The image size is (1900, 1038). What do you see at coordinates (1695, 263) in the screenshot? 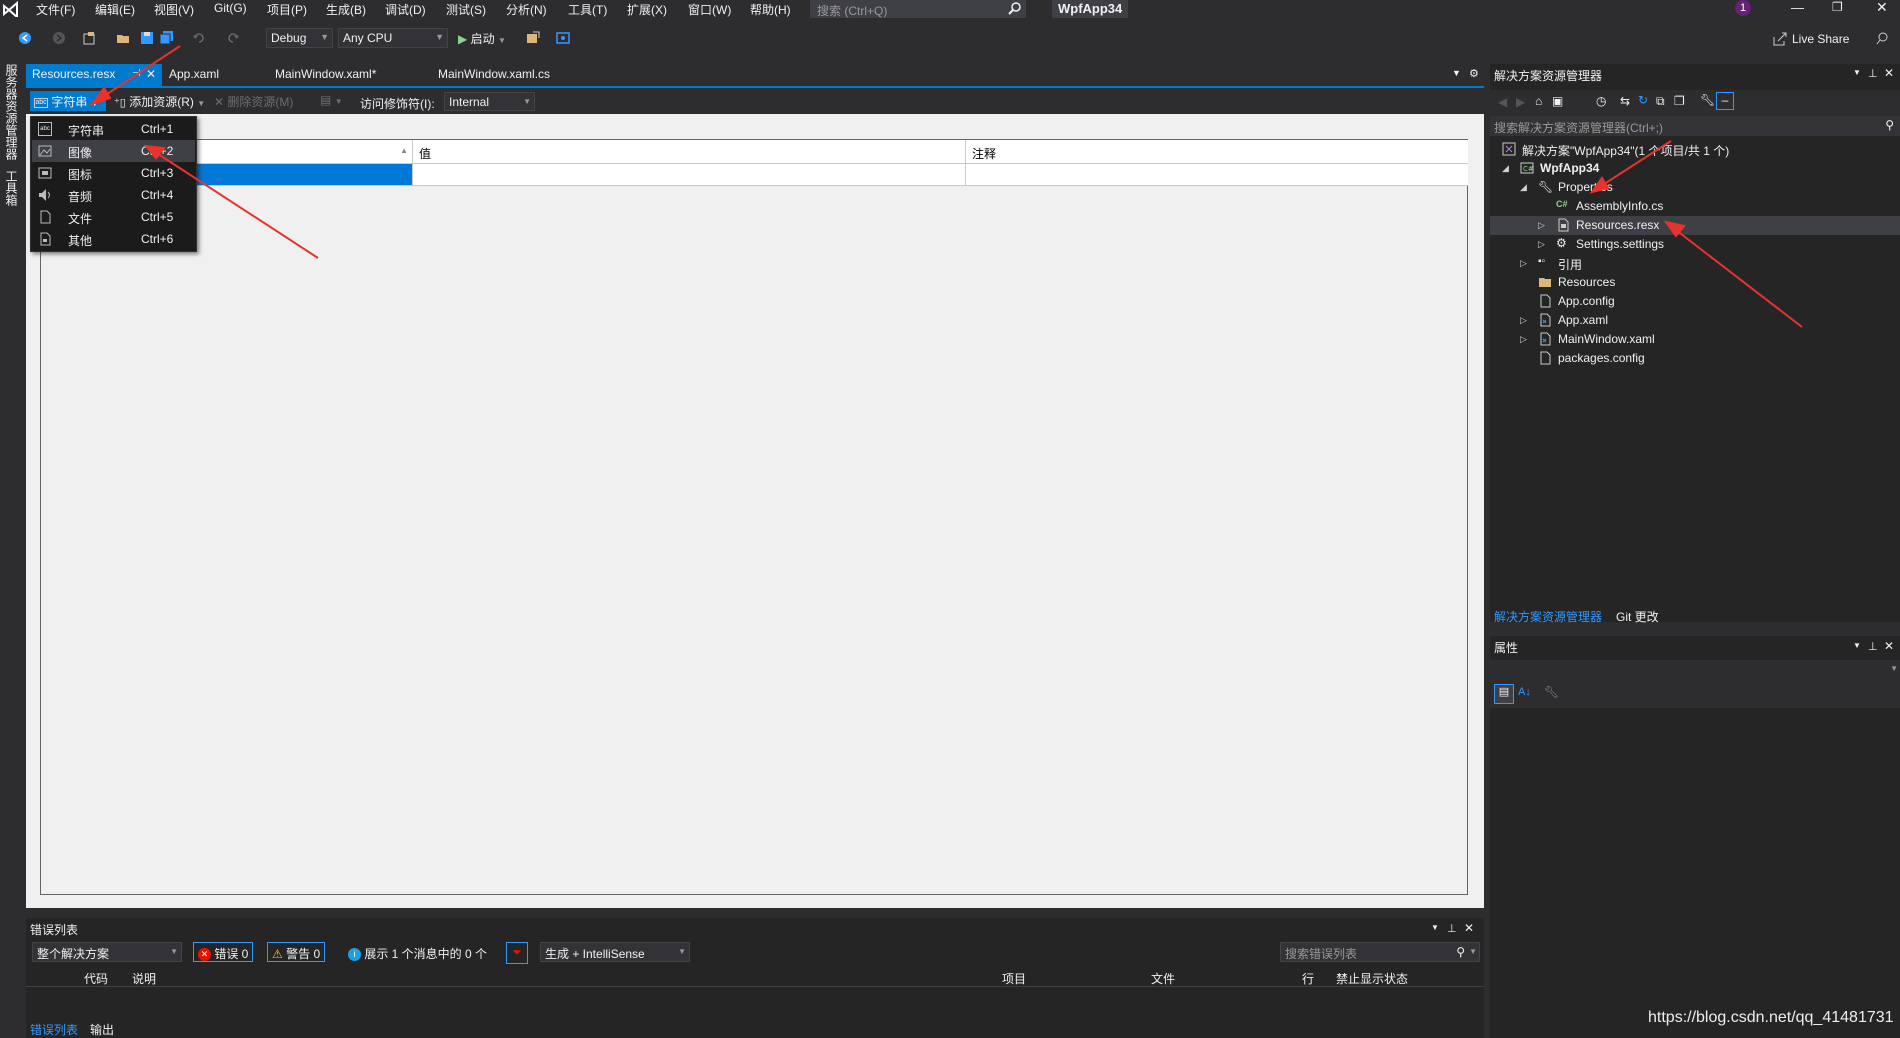
I see `tree-references: ▷ ▪▫ 引用` at bounding box center [1695, 263].